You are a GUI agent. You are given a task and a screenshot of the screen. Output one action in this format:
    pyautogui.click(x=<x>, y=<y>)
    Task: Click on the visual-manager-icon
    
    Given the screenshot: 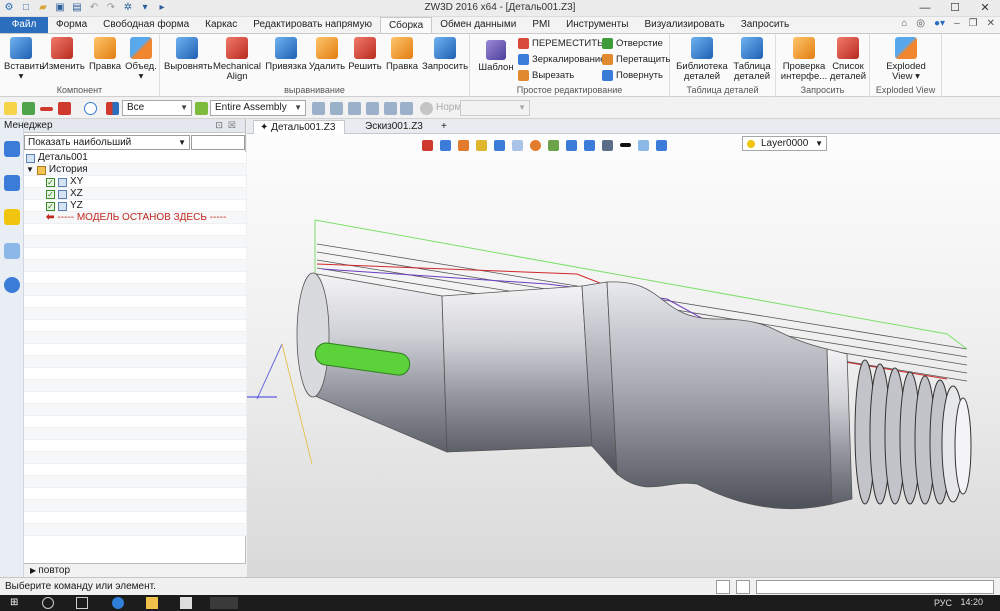 What is the action you would take?
    pyautogui.click(x=12, y=251)
    